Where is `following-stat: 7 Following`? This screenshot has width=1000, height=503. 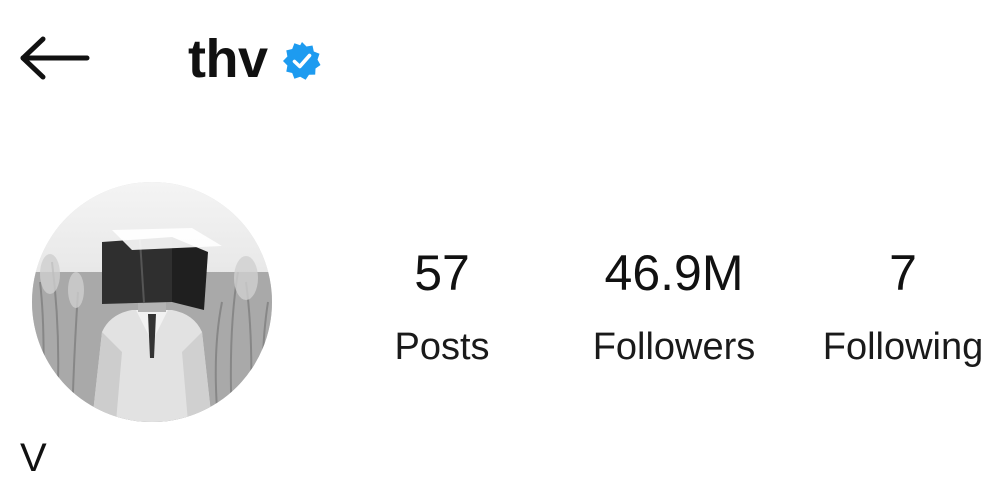
following-stat: 7 Following is located at coordinates (903, 307).